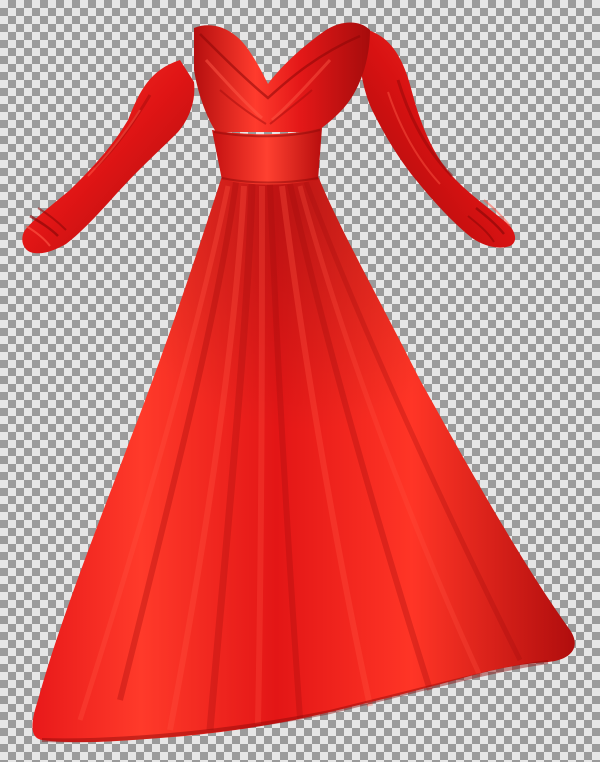  I want to click on waistband, so click(267, 156).